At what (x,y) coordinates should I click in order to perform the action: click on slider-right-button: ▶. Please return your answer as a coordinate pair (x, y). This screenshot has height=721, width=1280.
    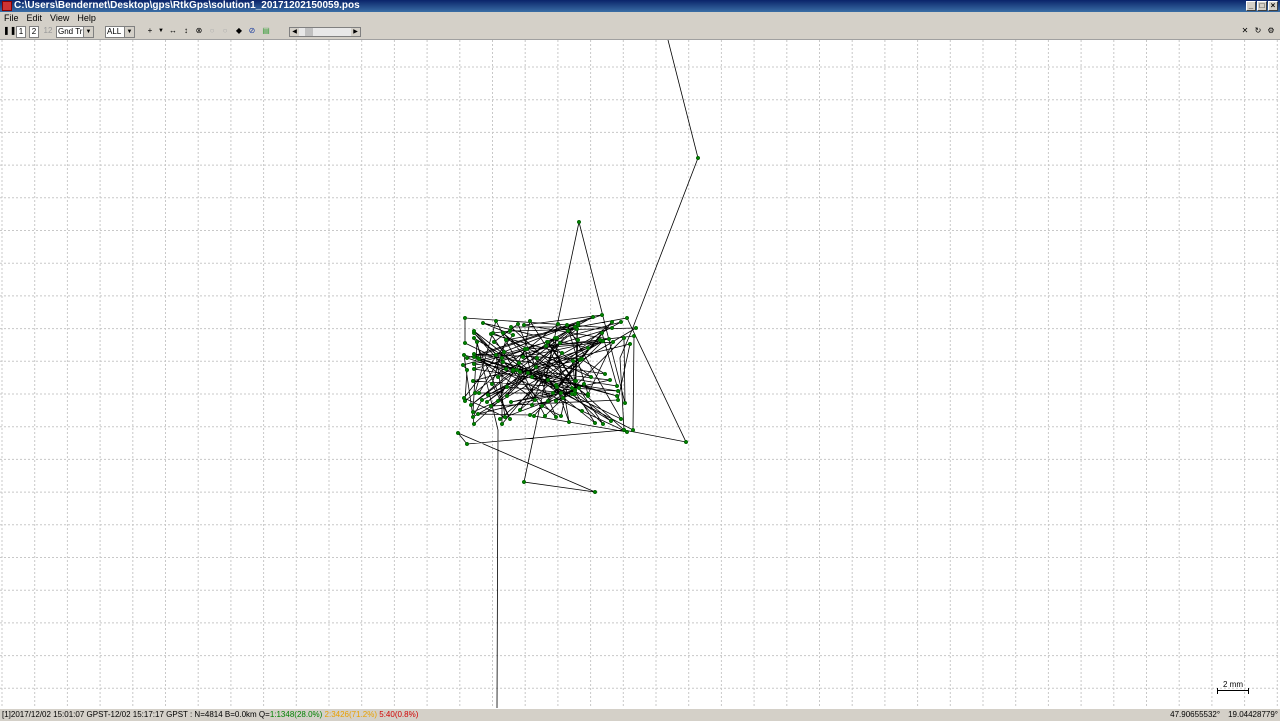
    Looking at the image, I should click on (355, 32).